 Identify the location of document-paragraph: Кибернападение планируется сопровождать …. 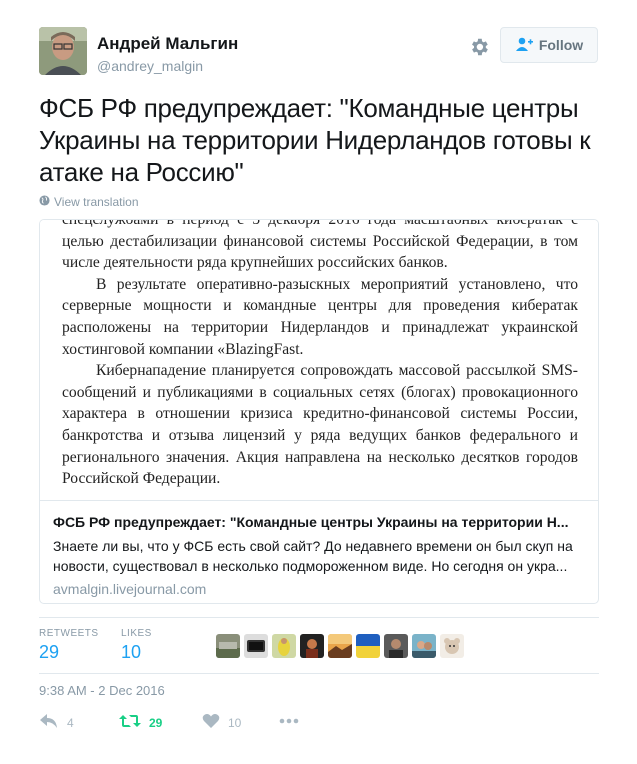
(320, 425).